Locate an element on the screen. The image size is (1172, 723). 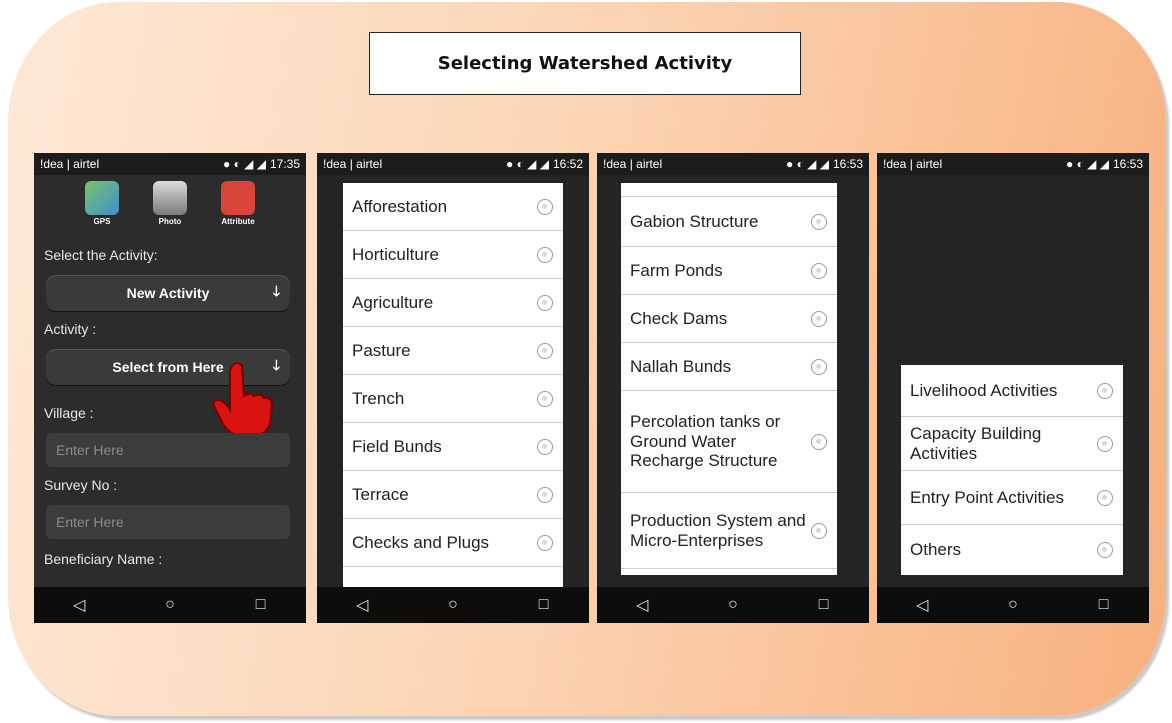
list-item: Terrace is located at coordinates (453, 495).